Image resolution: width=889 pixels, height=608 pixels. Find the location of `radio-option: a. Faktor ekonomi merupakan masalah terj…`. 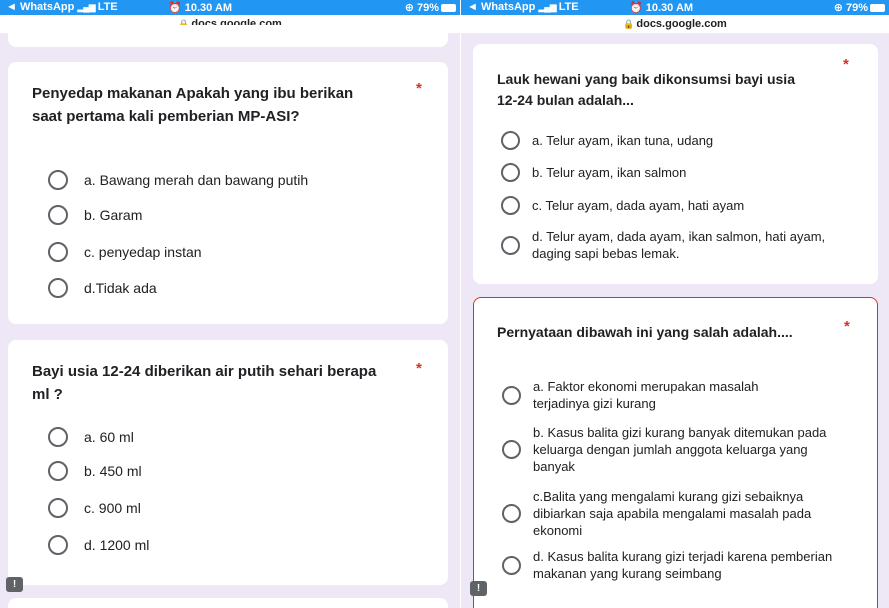

radio-option: a. Faktor ekonomi merupakan masalah terj… is located at coordinates (660, 395).